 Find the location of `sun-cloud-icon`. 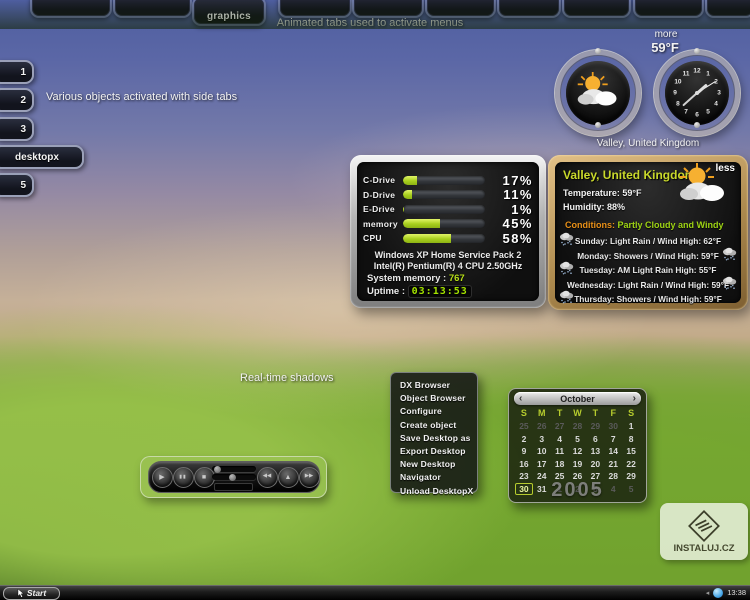

sun-cloud-icon is located at coordinates (703, 186).